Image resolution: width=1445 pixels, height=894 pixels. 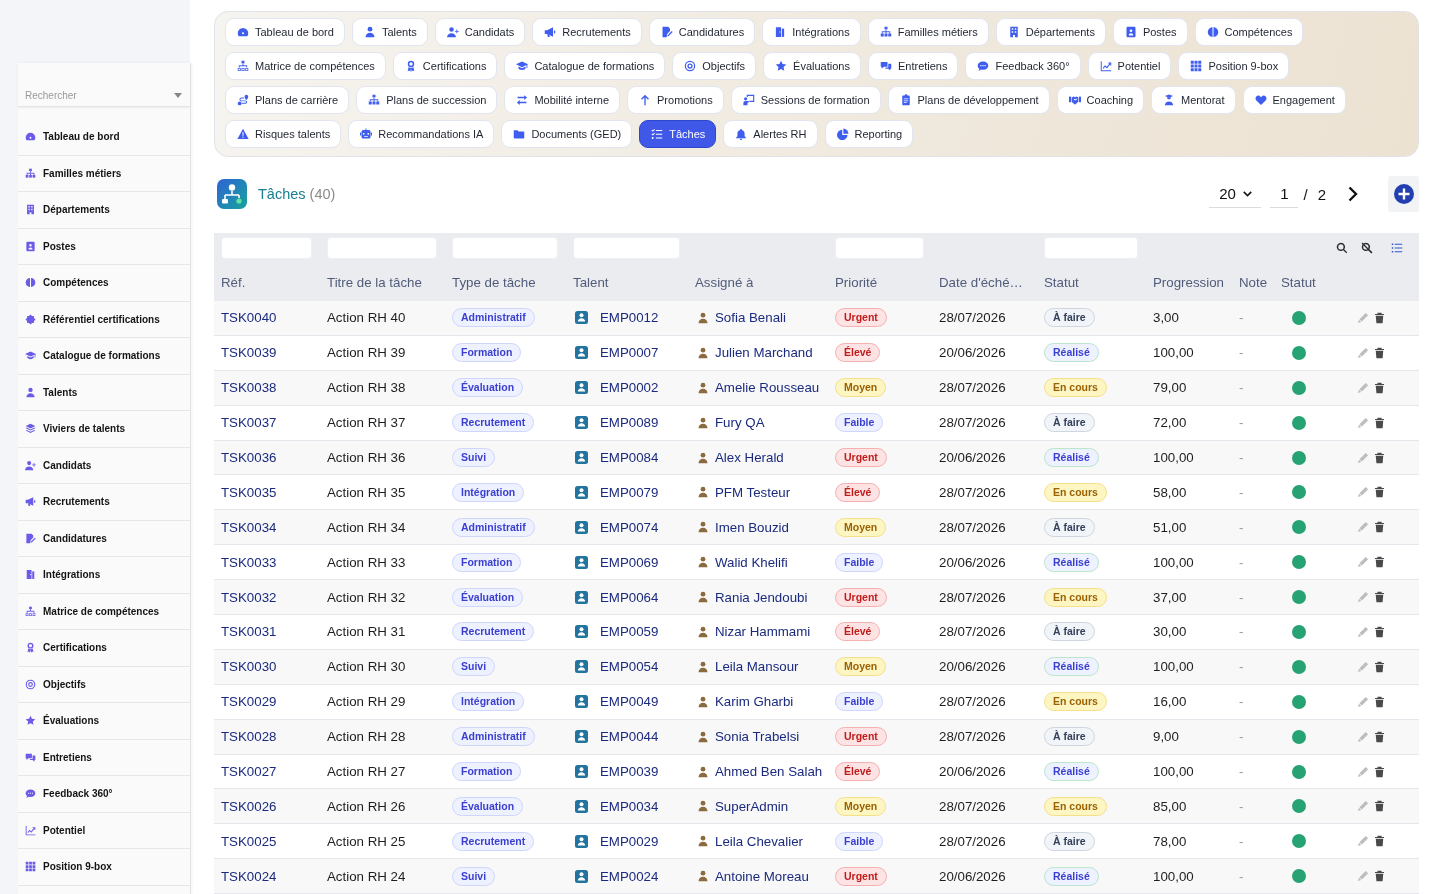 I want to click on assignee-link: Leila Chevalier, so click(x=759, y=841).